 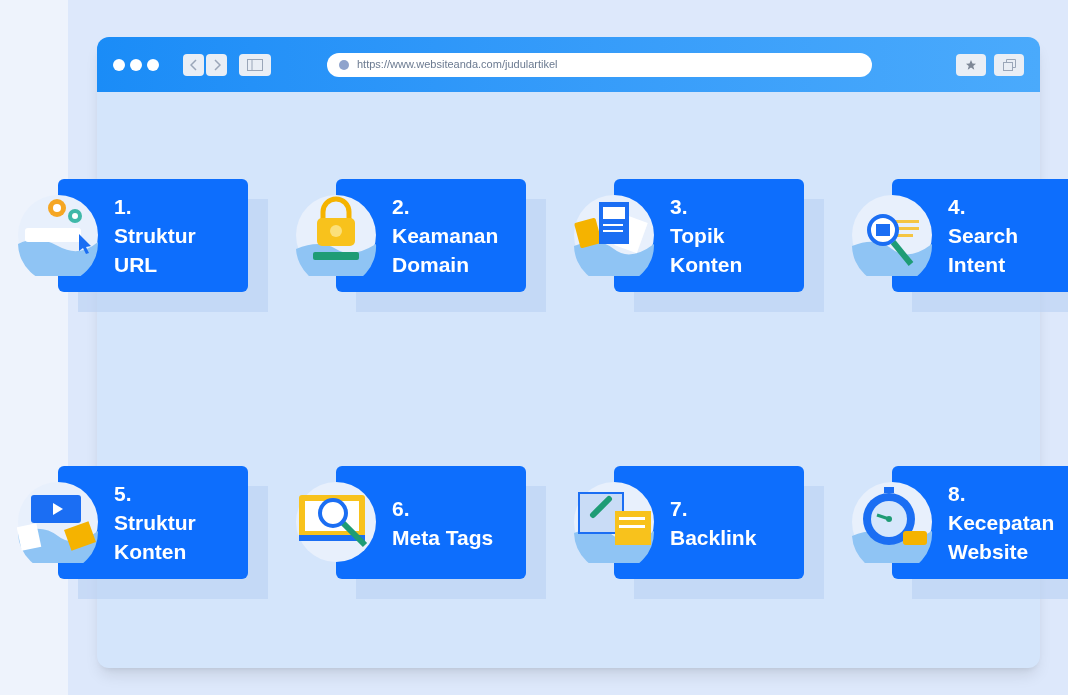 What do you see at coordinates (401, 508) in the screenshot?
I see `card-number: 6.` at bounding box center [401, 508].